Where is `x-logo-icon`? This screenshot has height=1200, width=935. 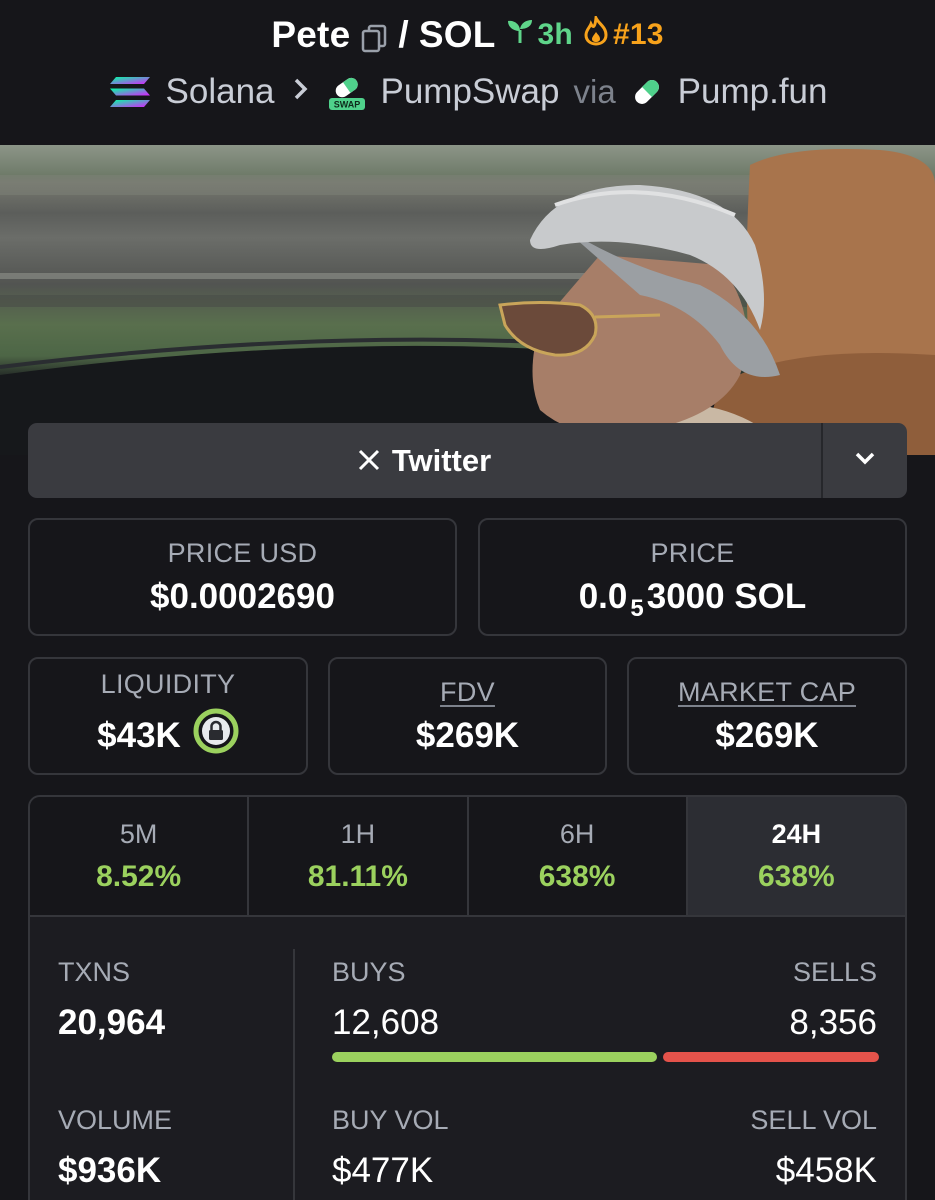
x-logo-icon is located at coordinates (369, 461).